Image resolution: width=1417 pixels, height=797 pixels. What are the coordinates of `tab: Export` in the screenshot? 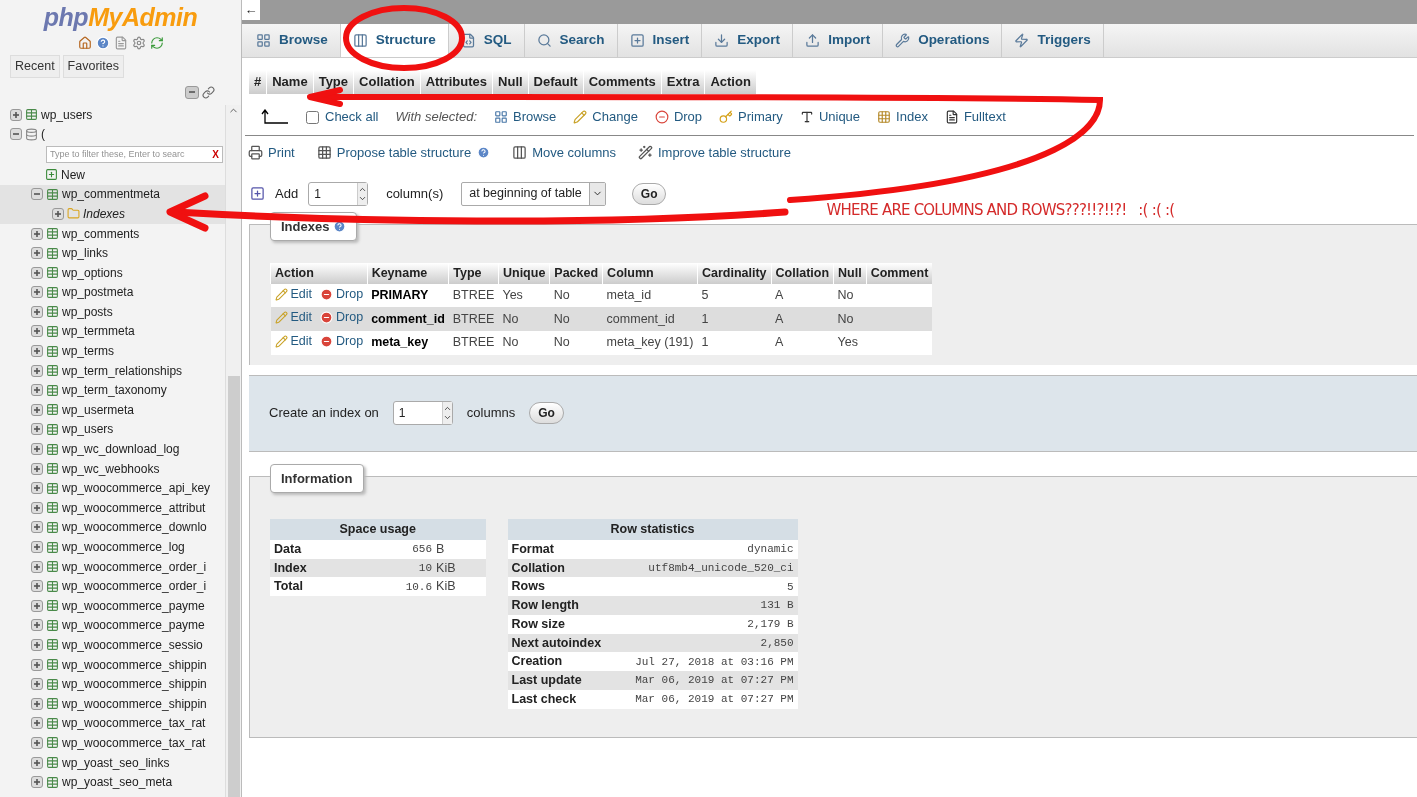 It's located at (748, 40).